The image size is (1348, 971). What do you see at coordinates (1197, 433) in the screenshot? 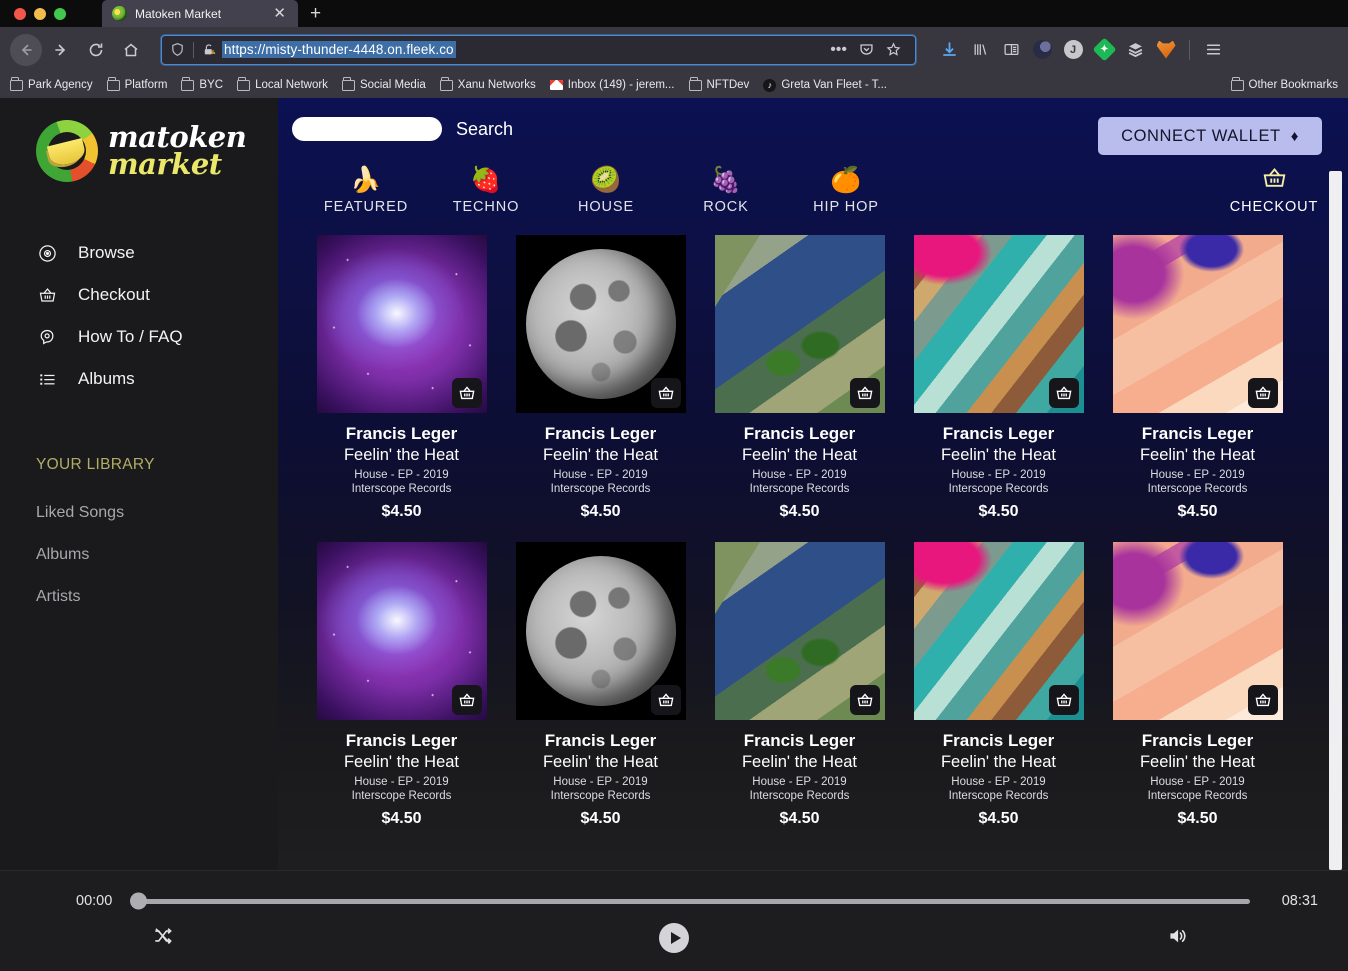
I see `album-artist: Francis Leger` at bounding box center [1197, 433].